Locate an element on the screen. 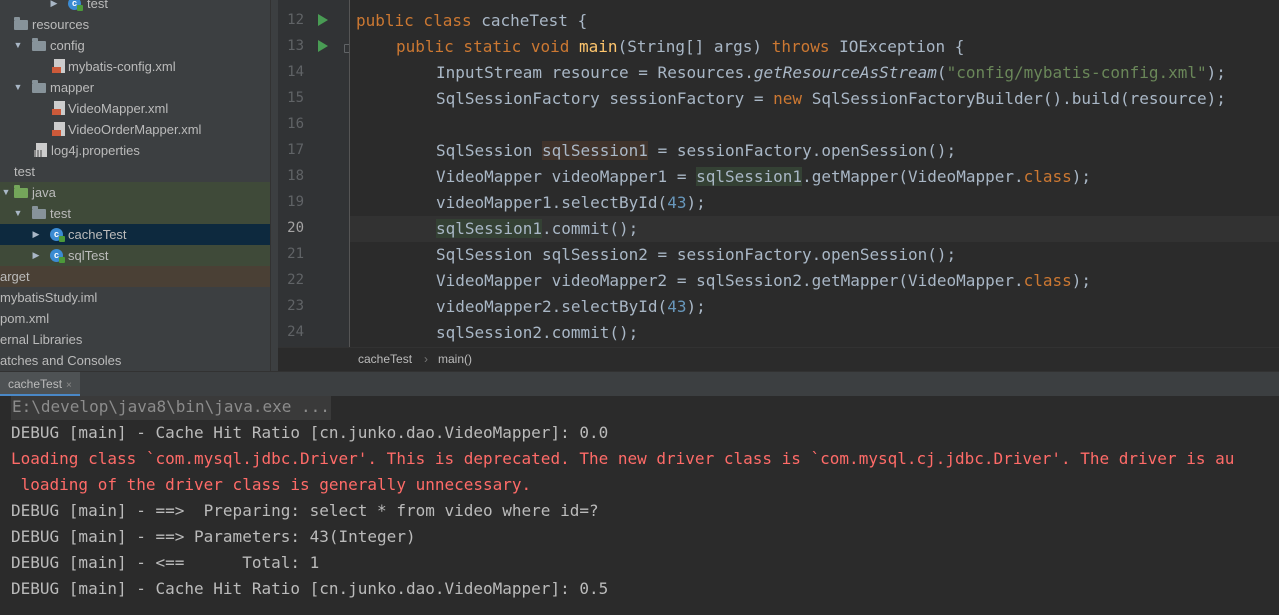  panel-splitter is located at coordinates (274, 185).